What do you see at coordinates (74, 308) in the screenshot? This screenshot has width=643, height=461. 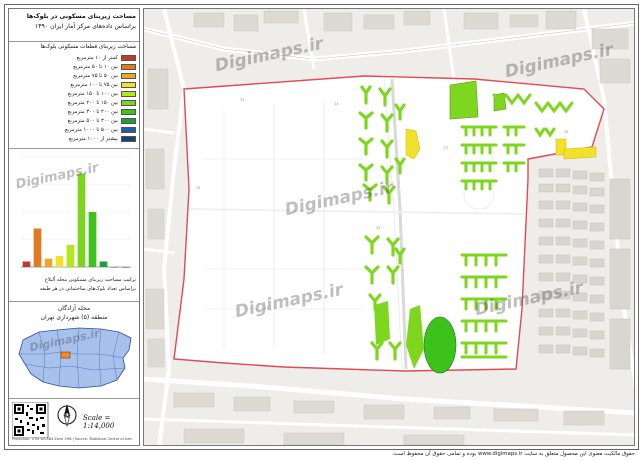 I see `neighborhood-name: محله آزادگان` at bounding box center [74, 308].